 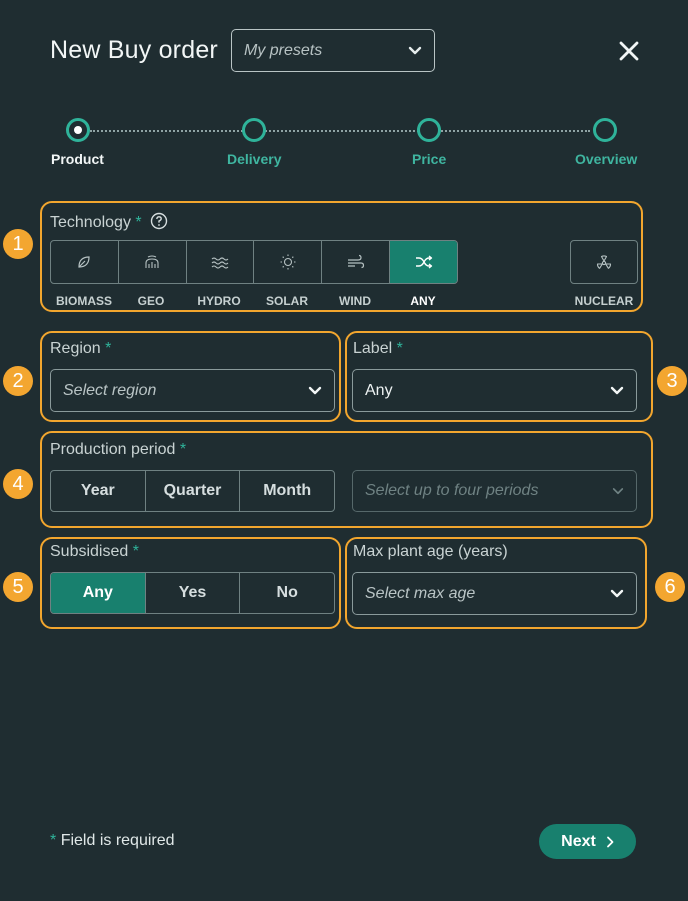 I want to click on period-month-button: Month, so click(x=287, y=491).